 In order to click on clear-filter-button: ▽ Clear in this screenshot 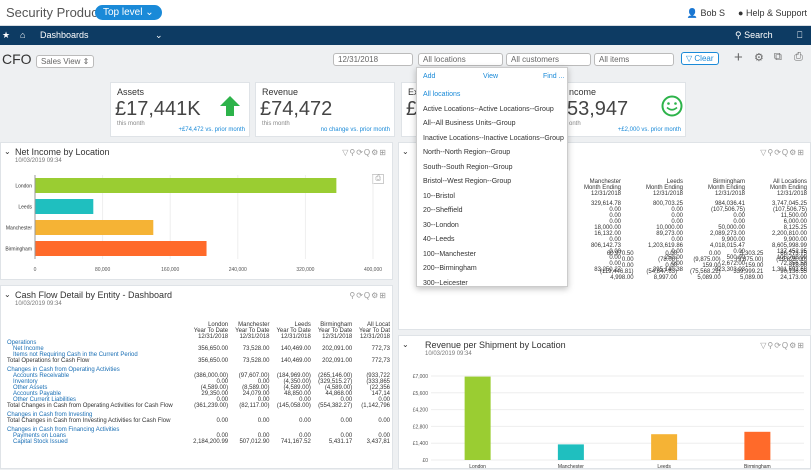, I will do `click(700, 58)`.